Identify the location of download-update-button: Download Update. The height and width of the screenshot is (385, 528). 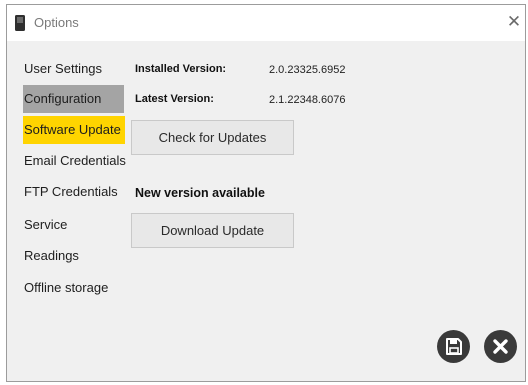
(212, 230).